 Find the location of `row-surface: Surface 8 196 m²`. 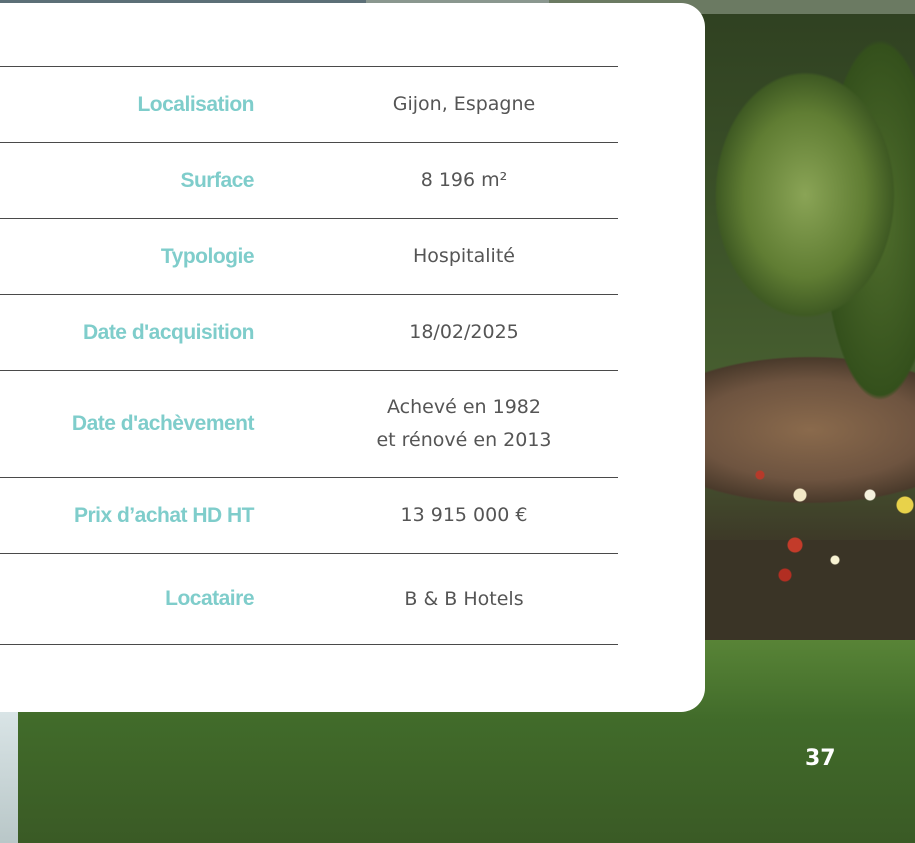

row-surface: Surface 8 196 m² is located at coordinates (309, 181).